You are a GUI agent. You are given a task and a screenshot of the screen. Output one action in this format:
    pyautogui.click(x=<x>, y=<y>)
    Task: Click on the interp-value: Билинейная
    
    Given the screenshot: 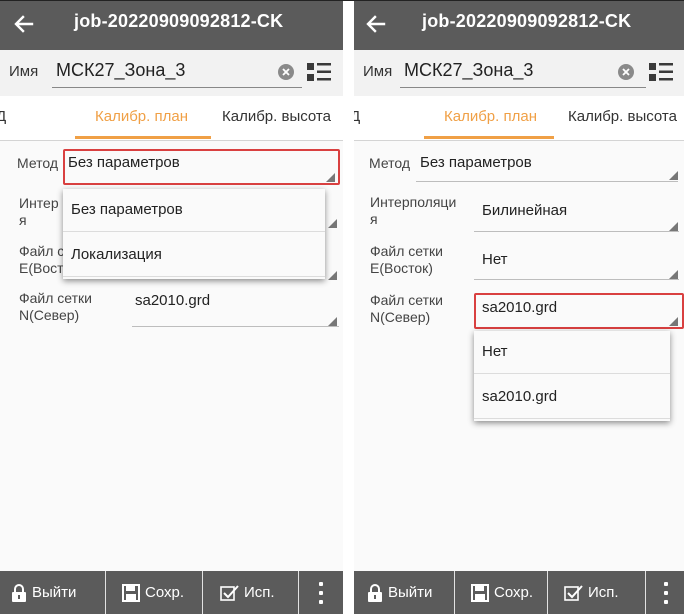 What is the action you would take?
    pyautogui.click(x=524, y=210)
    